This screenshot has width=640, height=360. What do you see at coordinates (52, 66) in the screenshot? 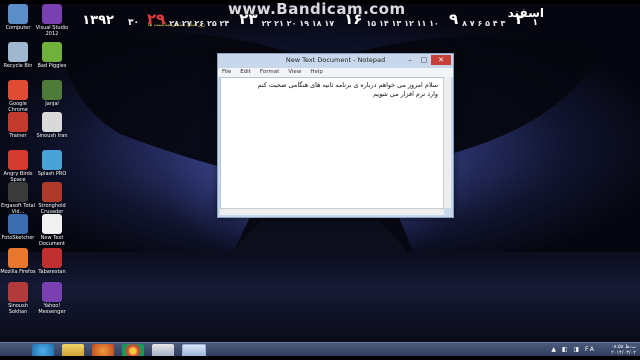
I see `desktop-shortcut-label: Bad Piggies` at bounding box center [52, 66].